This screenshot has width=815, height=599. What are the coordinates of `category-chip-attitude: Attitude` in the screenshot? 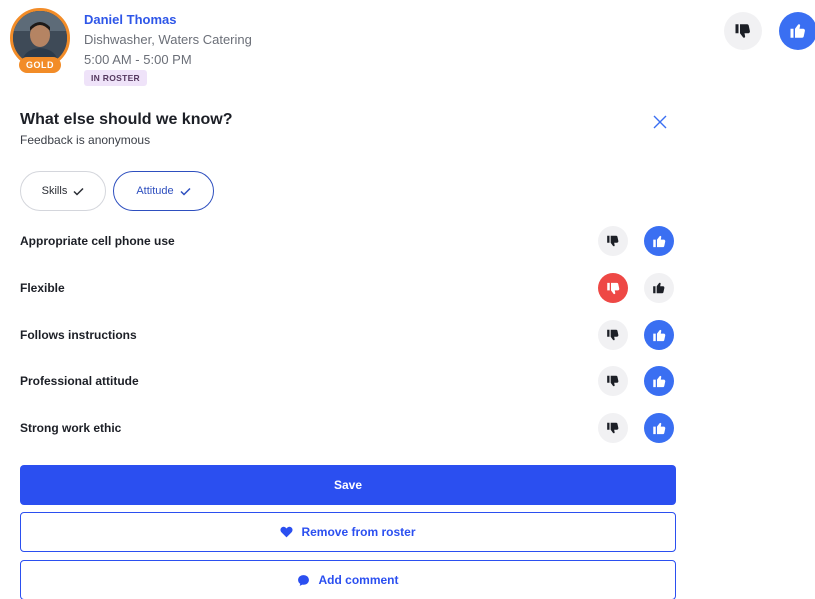 It's located at (163, 191).